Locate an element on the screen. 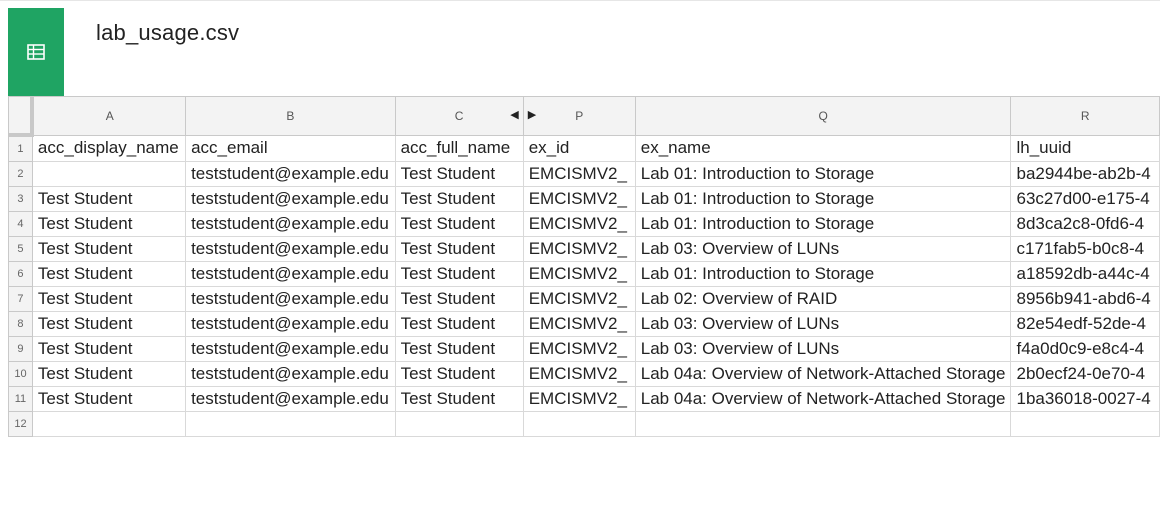 The height and width of the screenshot is (516, 1160). cell: 8d3ca2c8-0fd6-4 is located at coordinates (1085, 224).